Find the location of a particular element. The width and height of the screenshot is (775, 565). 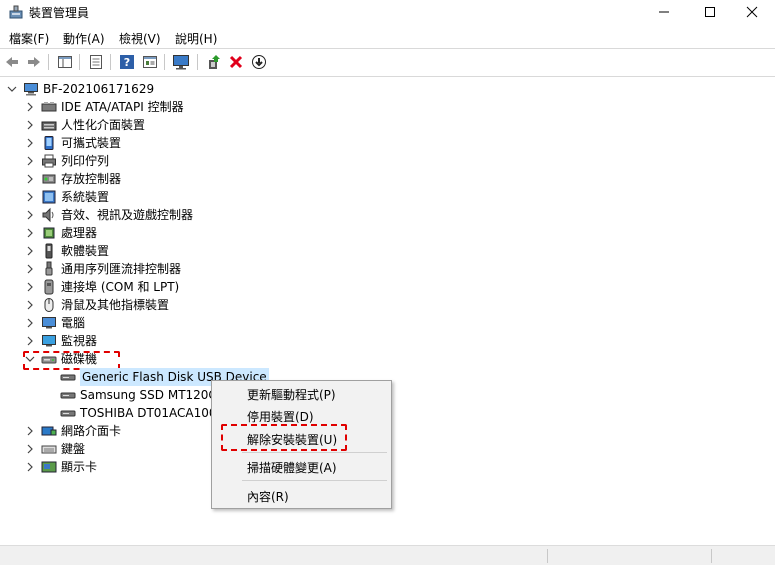

disk-drive-item: Samsung SSD MT120G is located at coordinates (139, 395).